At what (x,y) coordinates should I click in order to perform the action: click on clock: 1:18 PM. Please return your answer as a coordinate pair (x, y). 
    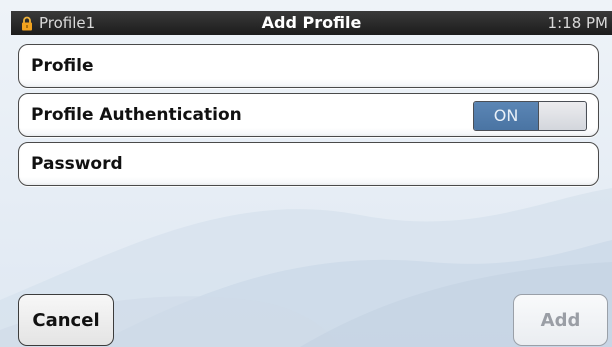
    Looking at the image, I should click on (577, 23).